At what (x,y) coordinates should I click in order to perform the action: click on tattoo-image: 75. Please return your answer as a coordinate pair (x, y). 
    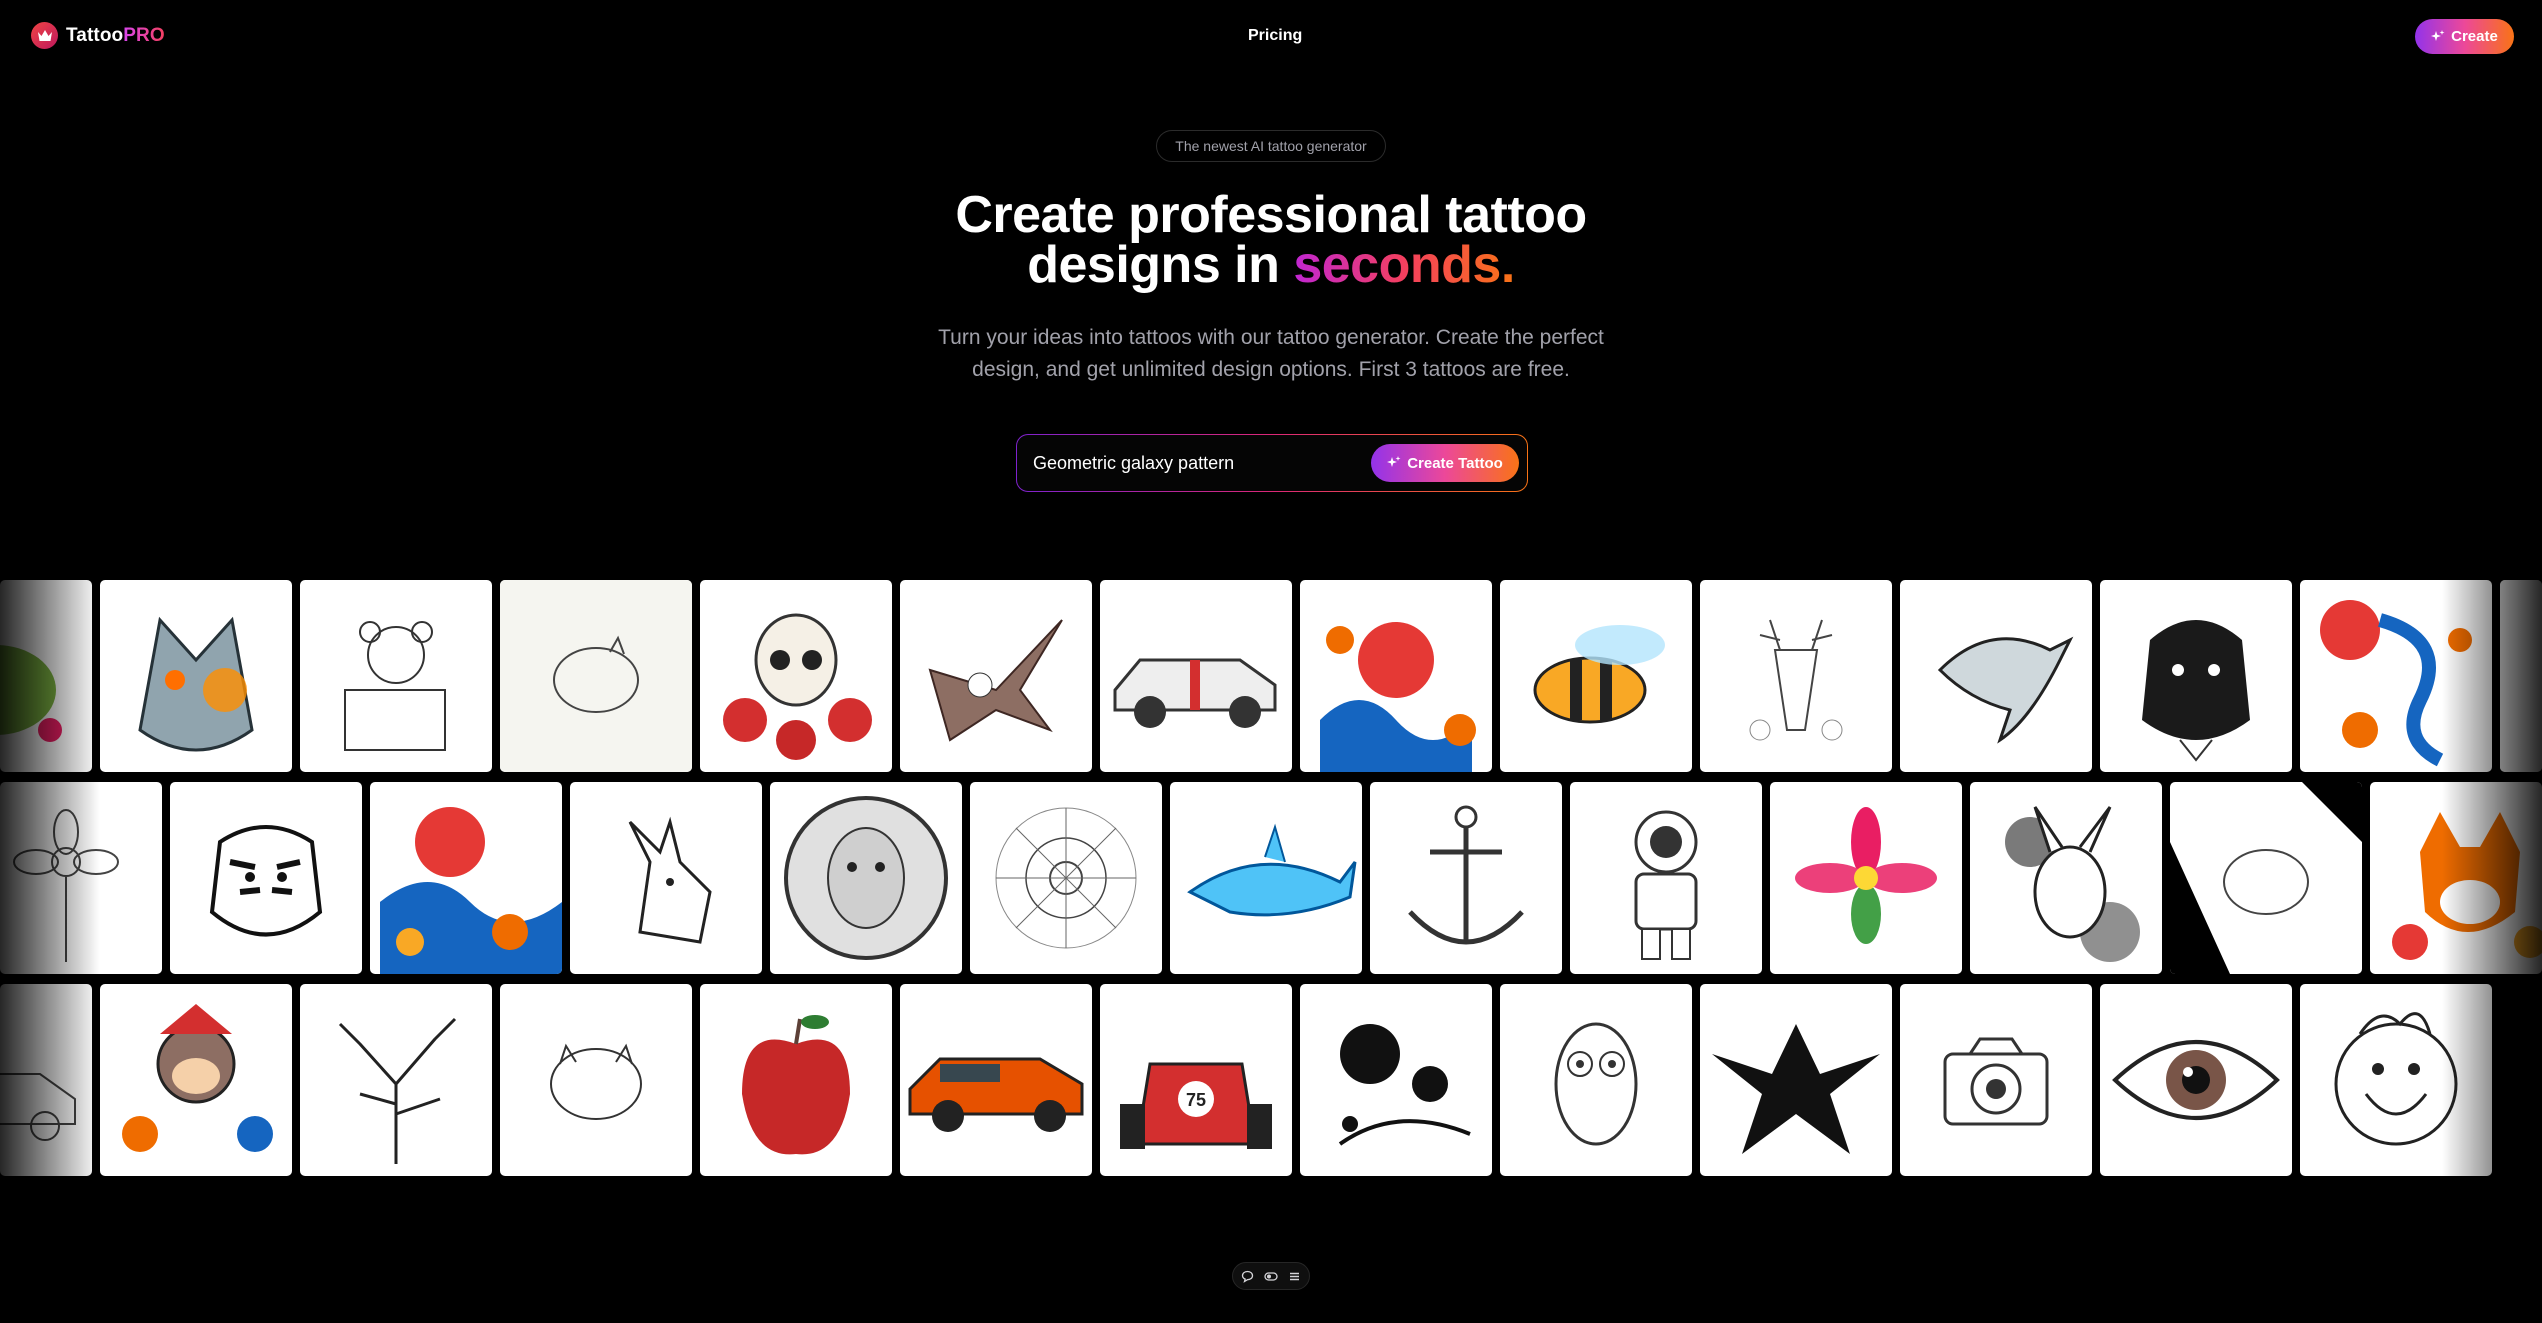
    Looking at the image, I should click on (1196, 1105).